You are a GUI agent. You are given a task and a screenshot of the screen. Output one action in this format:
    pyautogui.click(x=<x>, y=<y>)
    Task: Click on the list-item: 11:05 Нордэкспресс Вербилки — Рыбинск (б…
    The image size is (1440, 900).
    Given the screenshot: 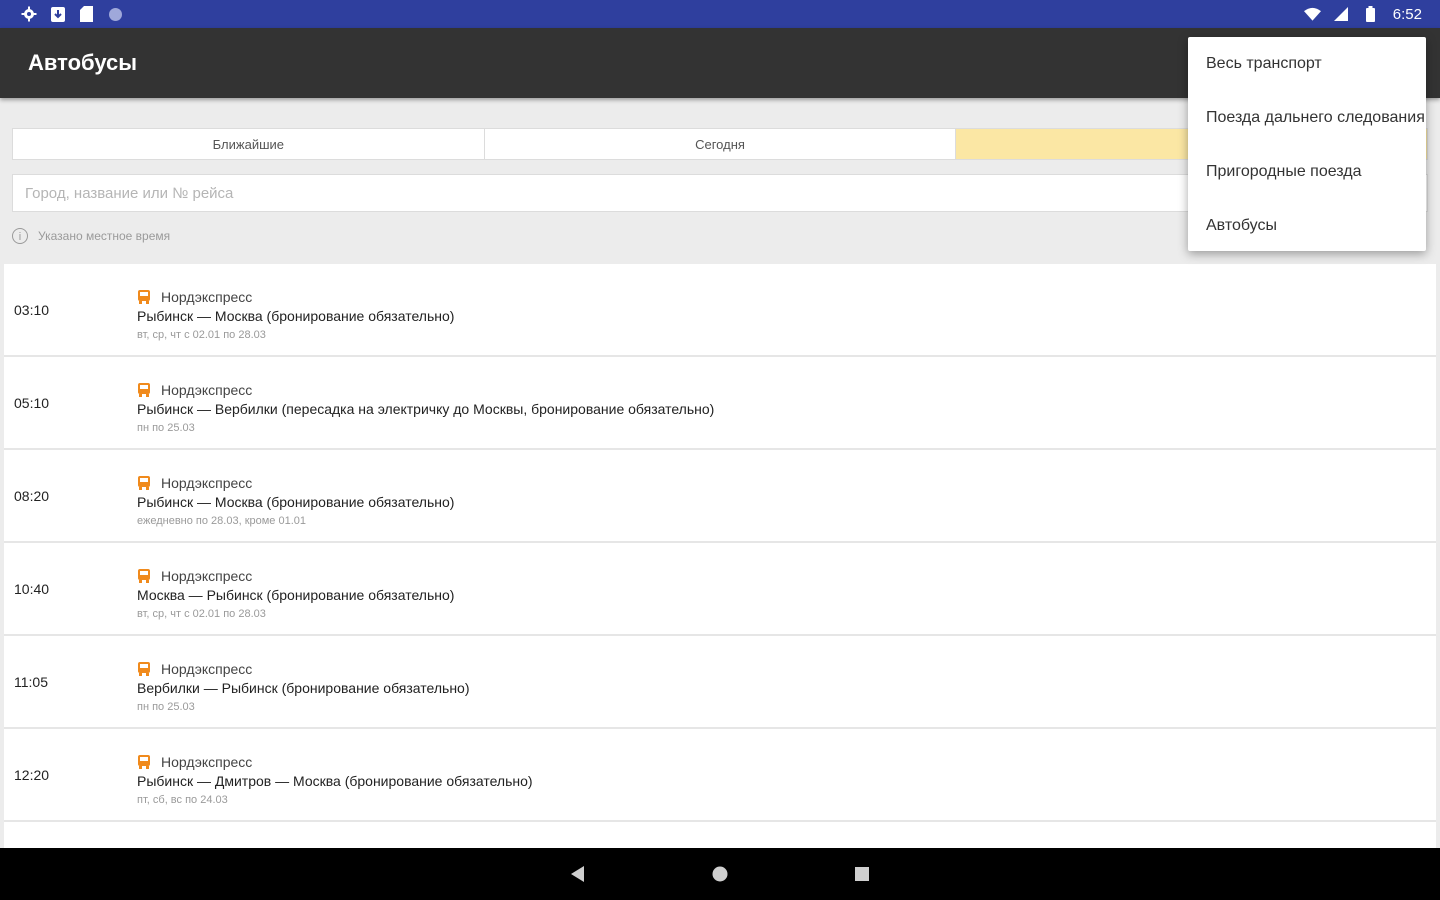 What is the action you would take?
    pyautogui.click(x=720, y=681)
    